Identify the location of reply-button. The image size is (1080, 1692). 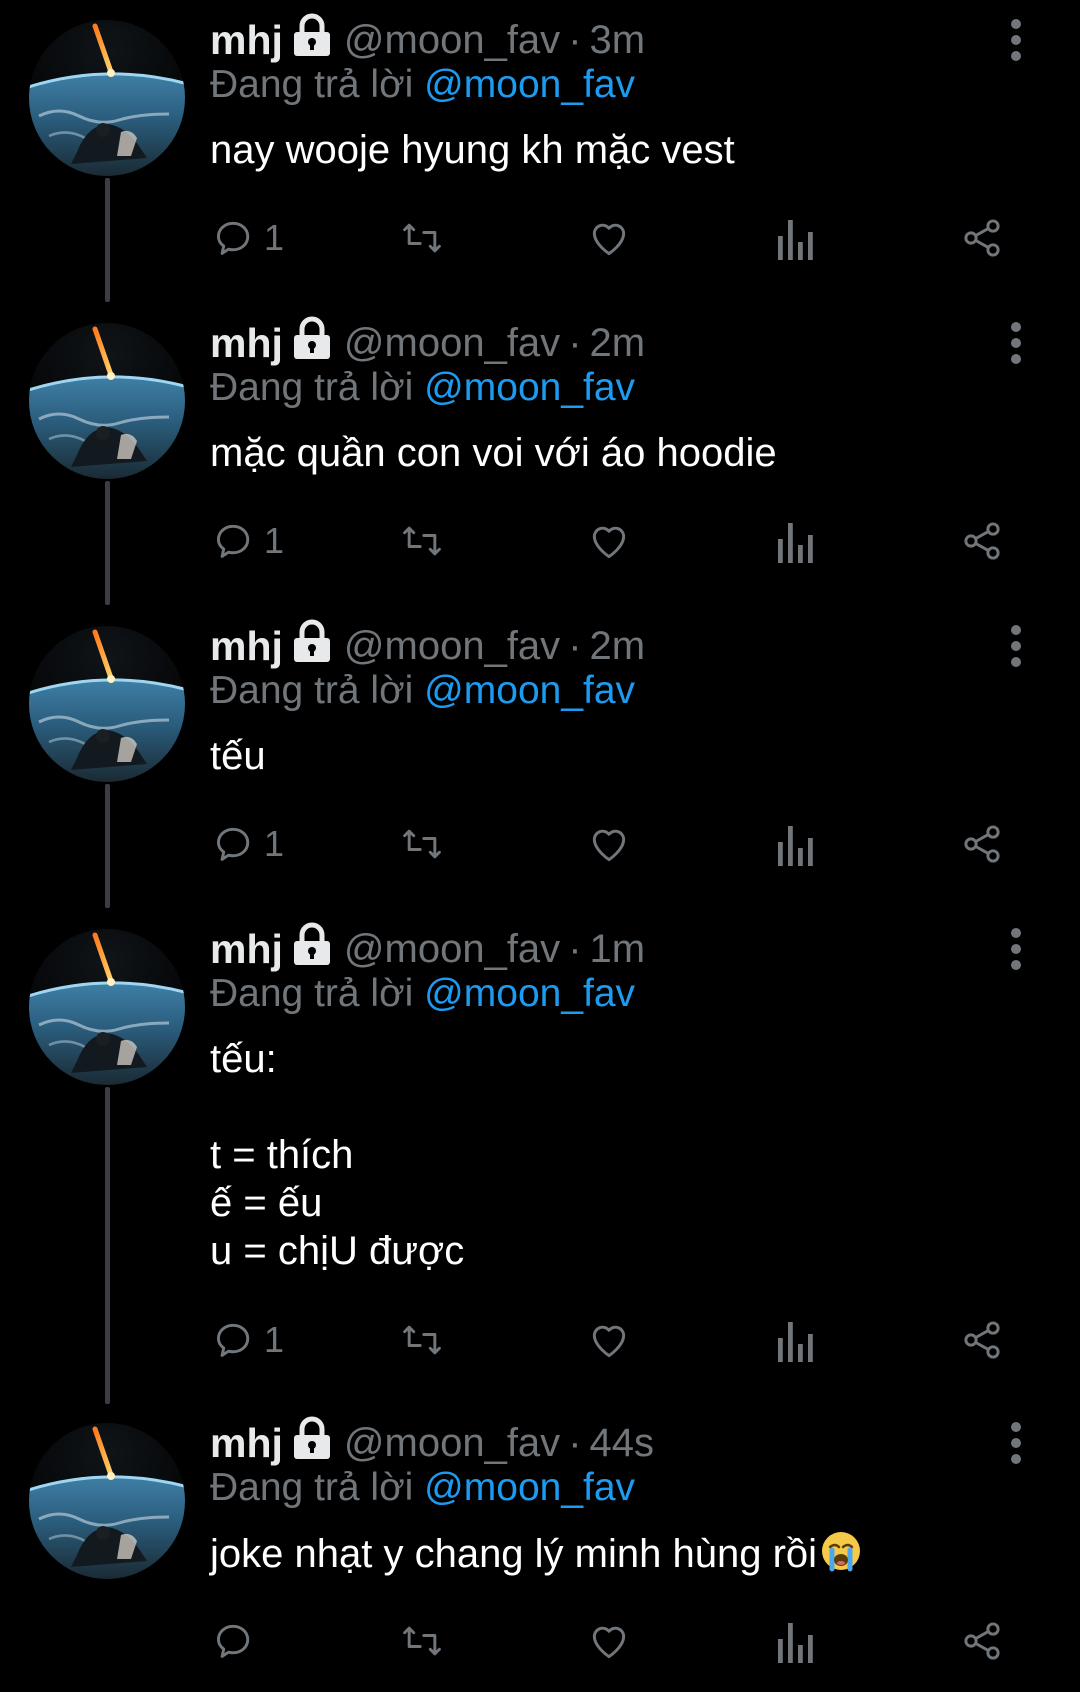
(238, 1641).